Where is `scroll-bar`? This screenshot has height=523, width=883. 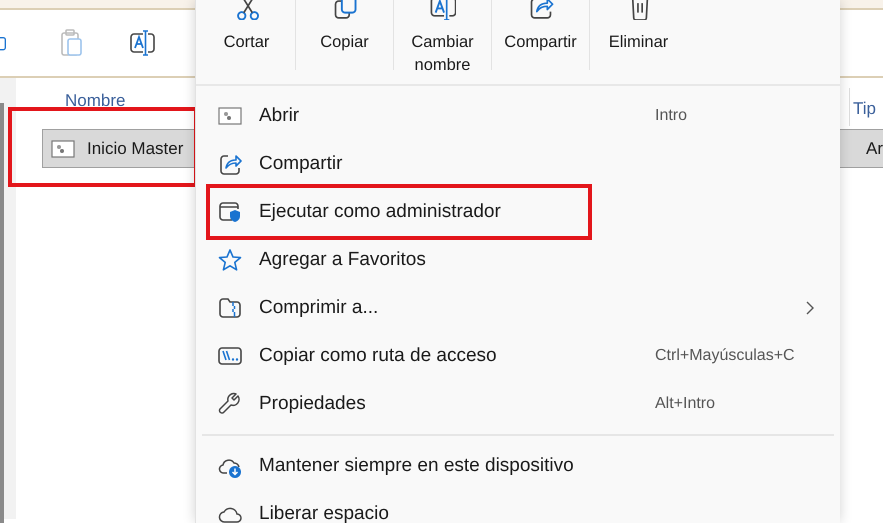 scroll-bar is located at coordinates (2, 313).